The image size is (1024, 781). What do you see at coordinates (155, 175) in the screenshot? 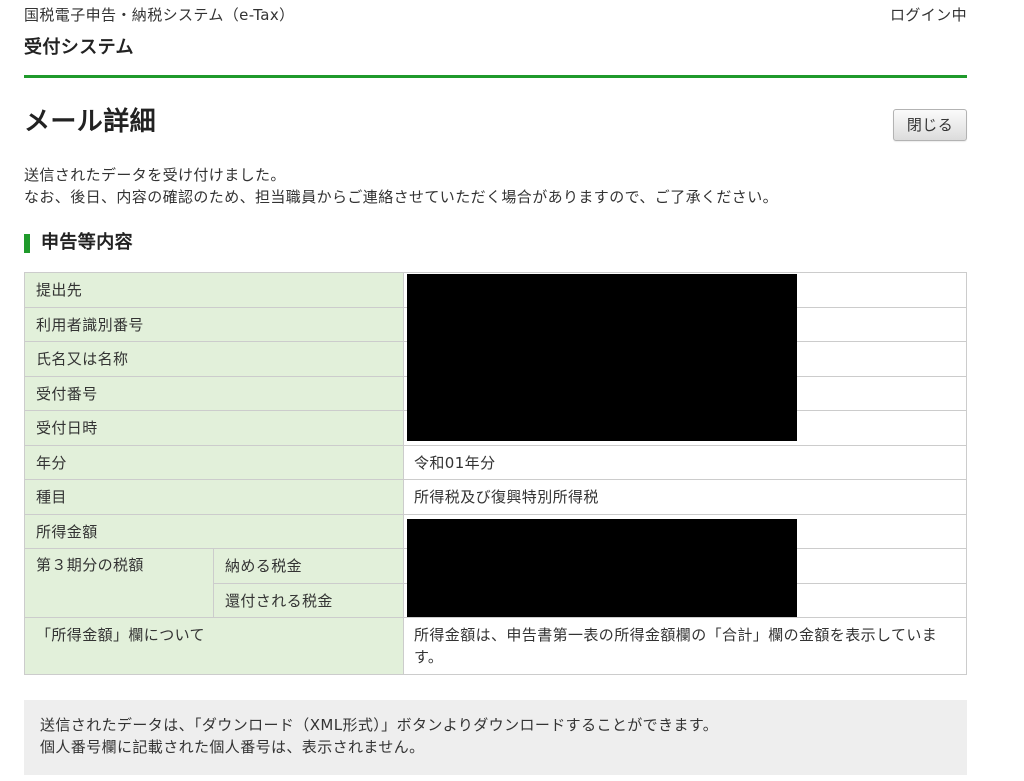
I see `message-line: 送信されたデータを受け付けました。` at bounding box center [155, 175].